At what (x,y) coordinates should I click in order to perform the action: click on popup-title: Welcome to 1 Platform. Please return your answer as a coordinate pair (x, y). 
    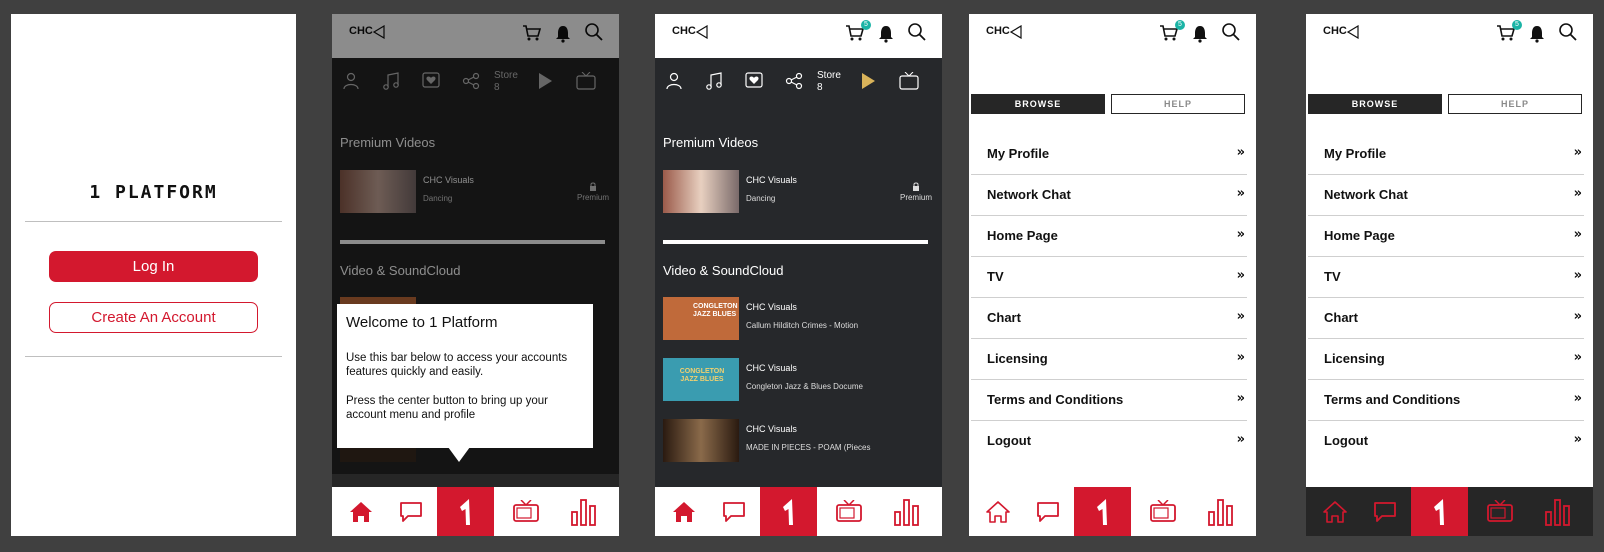
    Looking at the image, I should click on (422, 322).